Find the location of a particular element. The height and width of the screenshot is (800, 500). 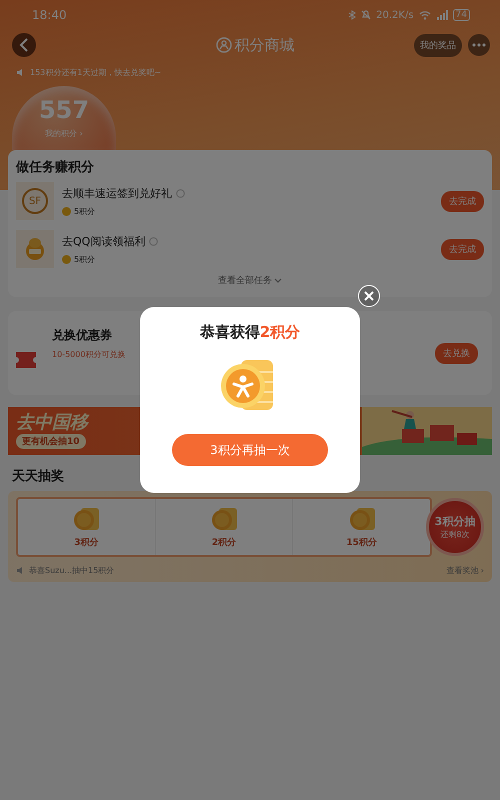

status-time: 18:40 is located at coordinates (49, 15).